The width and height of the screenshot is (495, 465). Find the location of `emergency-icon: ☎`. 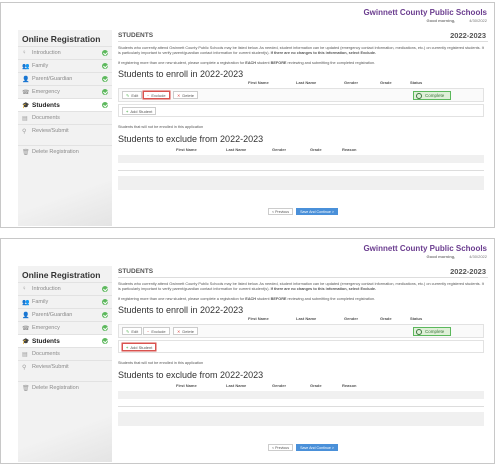

emergency-icon: ☎ is located at coordinates (26, 92).